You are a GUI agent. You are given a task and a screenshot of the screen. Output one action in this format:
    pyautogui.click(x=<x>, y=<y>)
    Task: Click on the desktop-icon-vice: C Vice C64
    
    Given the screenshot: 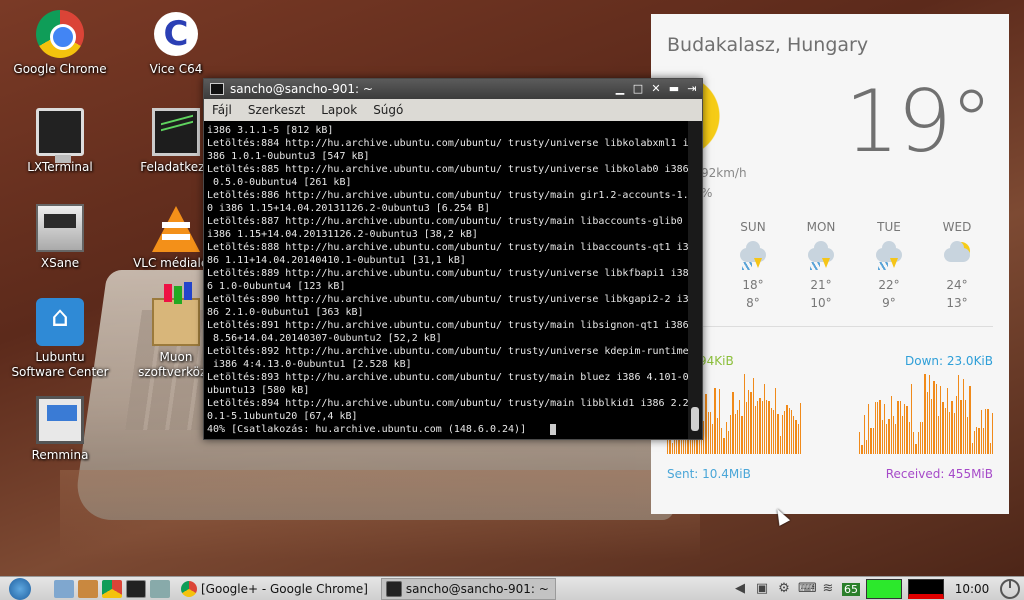 What is the action you would take?
    pyautogui.click(x=176, y=43)
    